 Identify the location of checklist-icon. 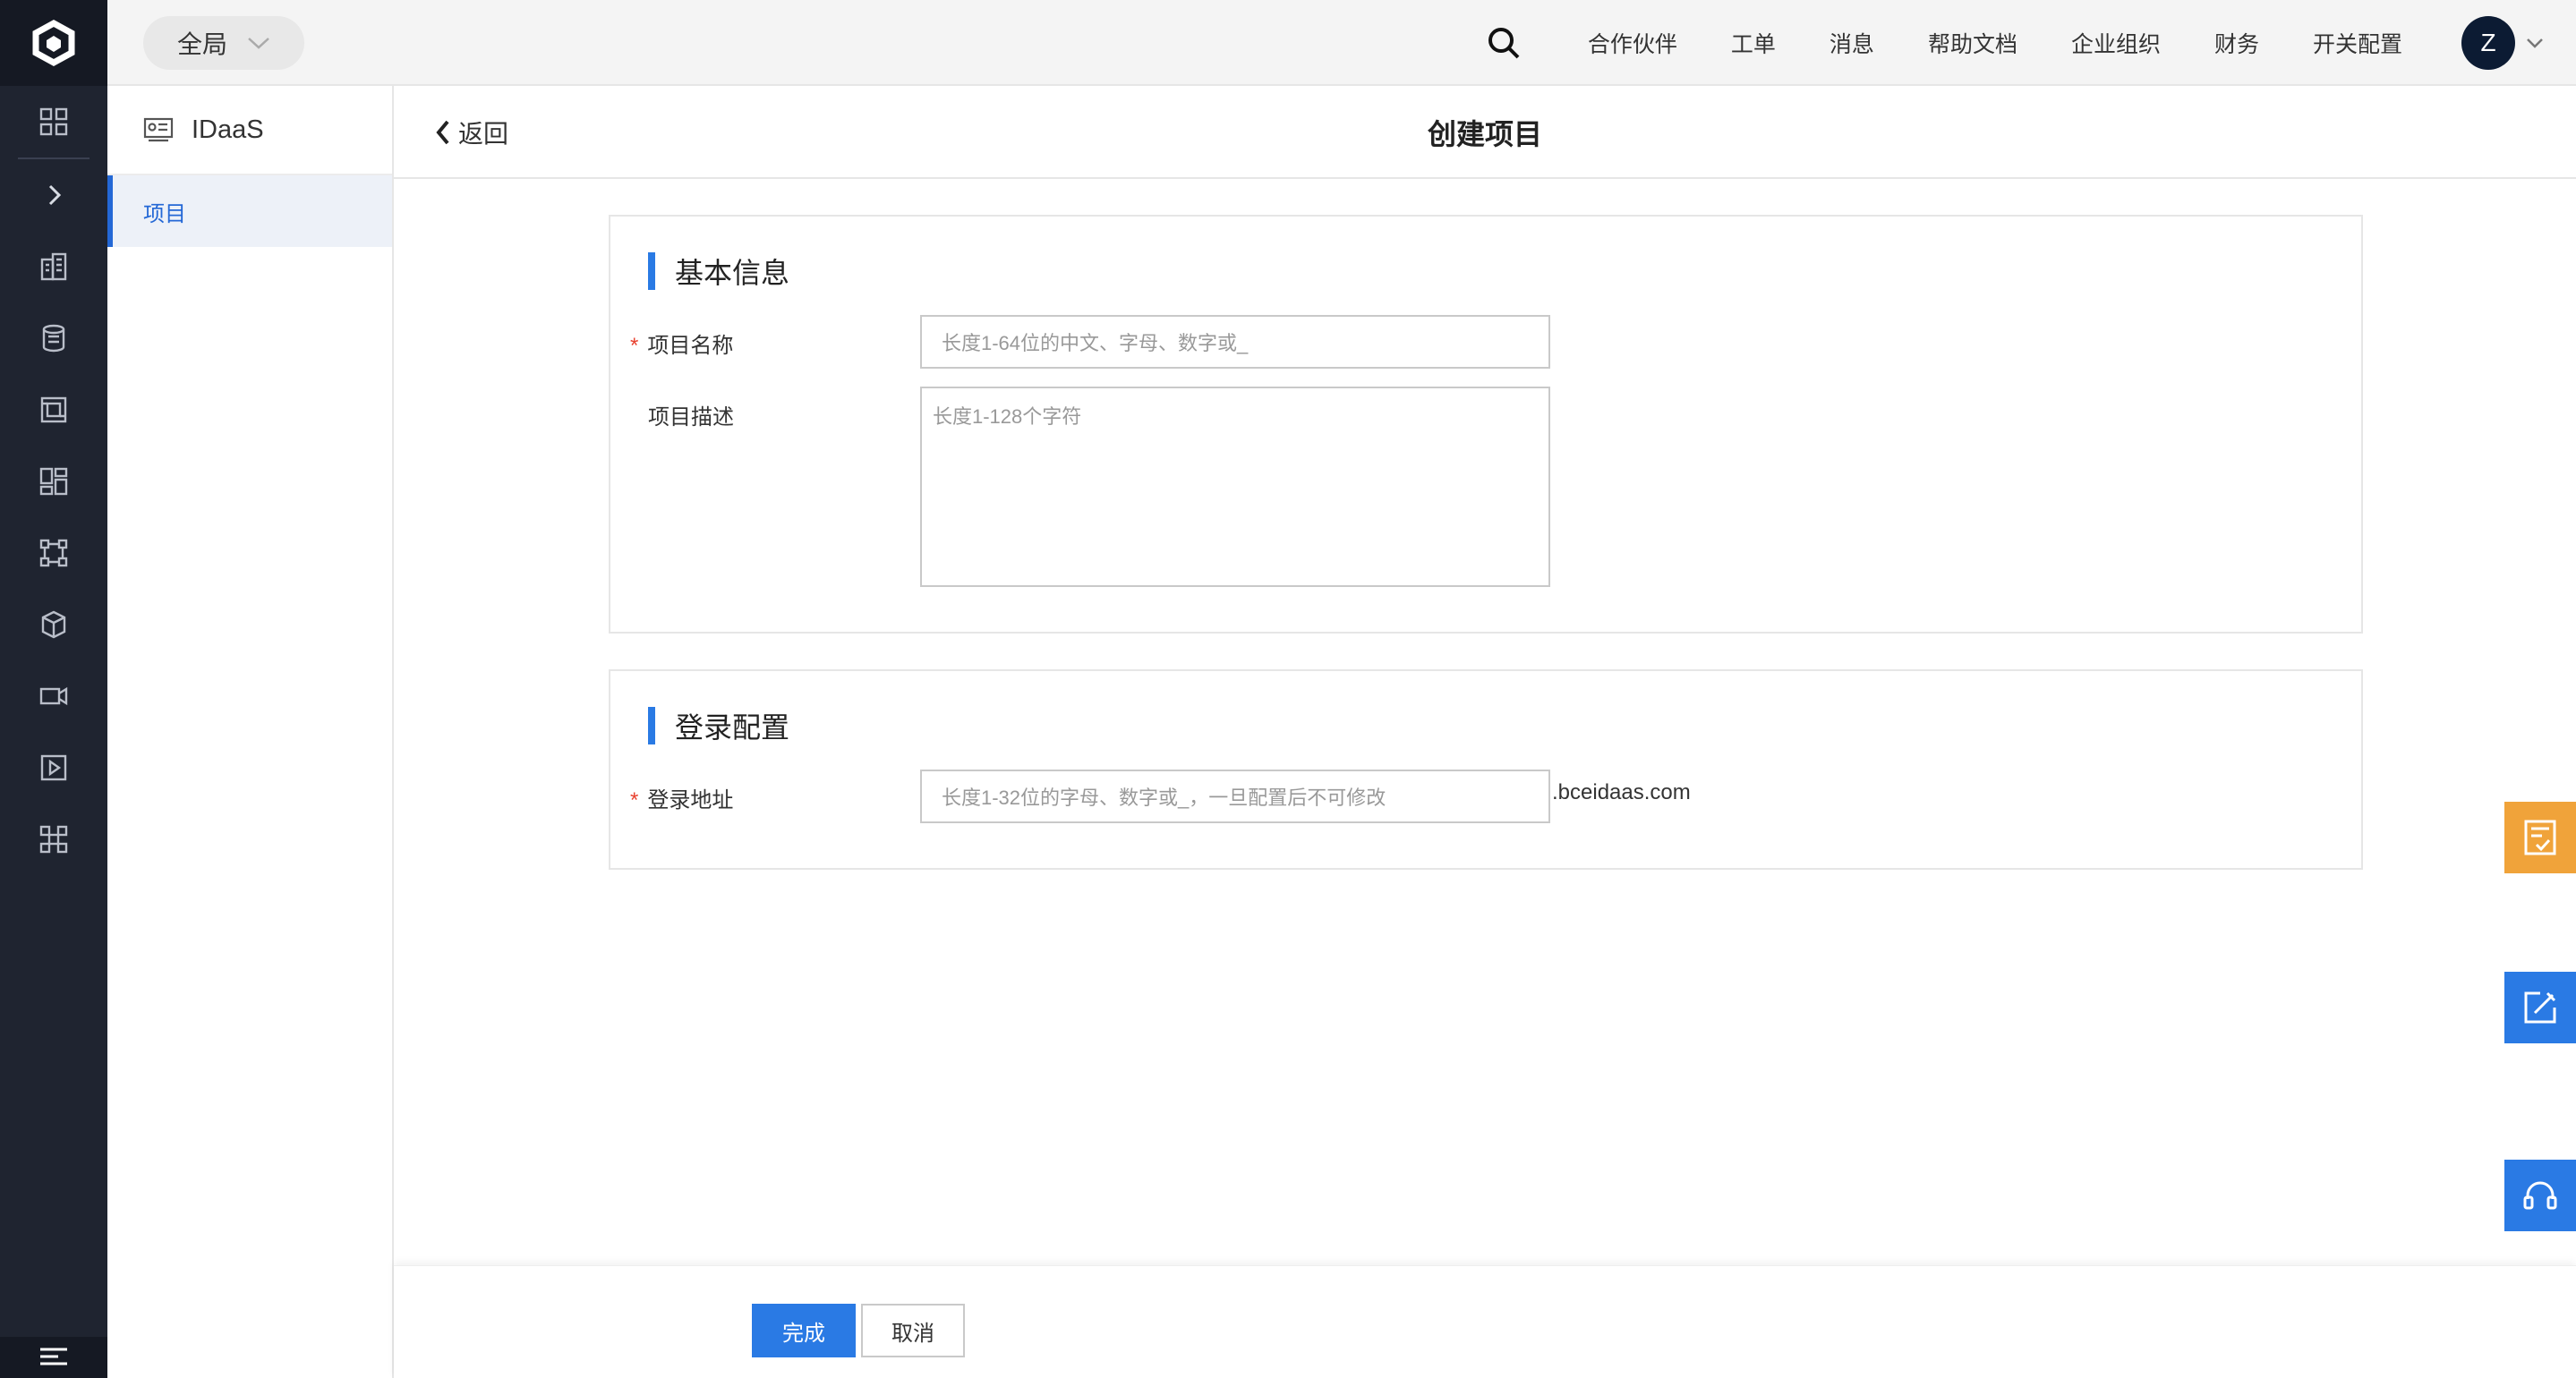
(2540, 838).